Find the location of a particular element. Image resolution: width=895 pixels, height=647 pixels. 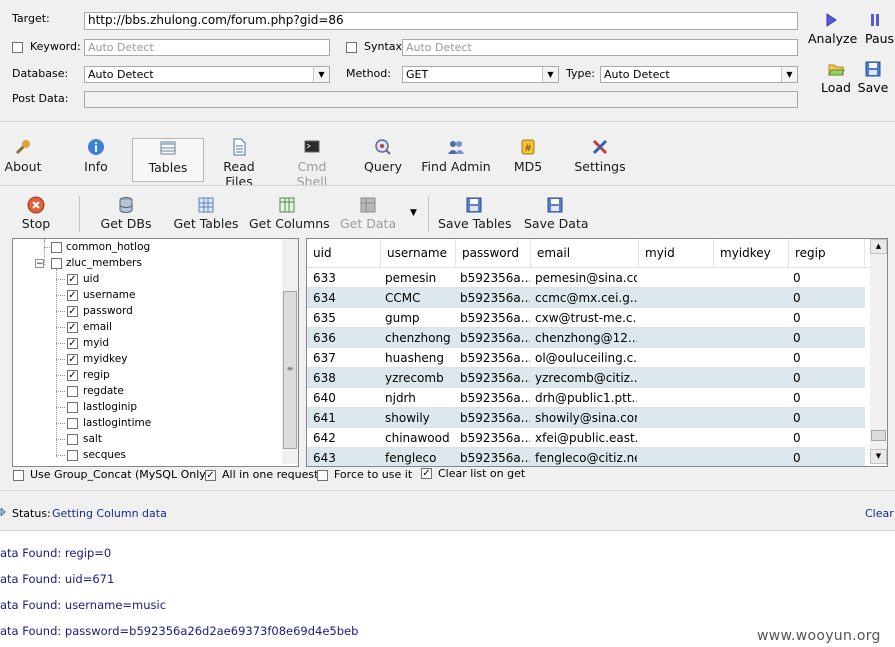

tree-node-column: secques is located at coordinates (104, 455).